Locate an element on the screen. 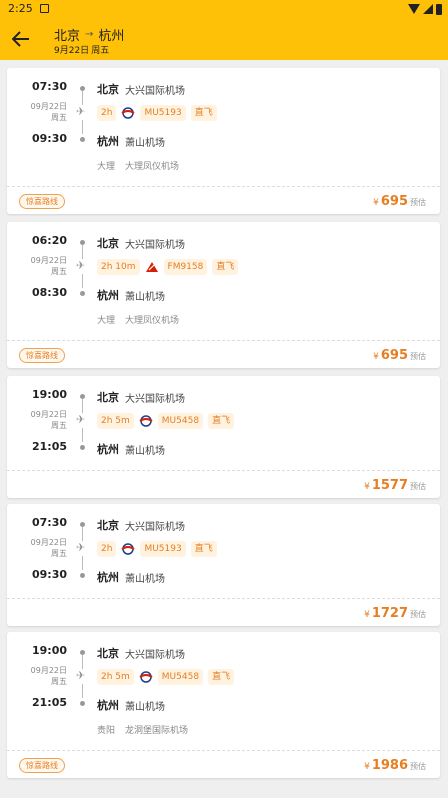 This screenshot has width=448, height=798. flight-number-chip: MU5193 is located at coordinates (163, 113).